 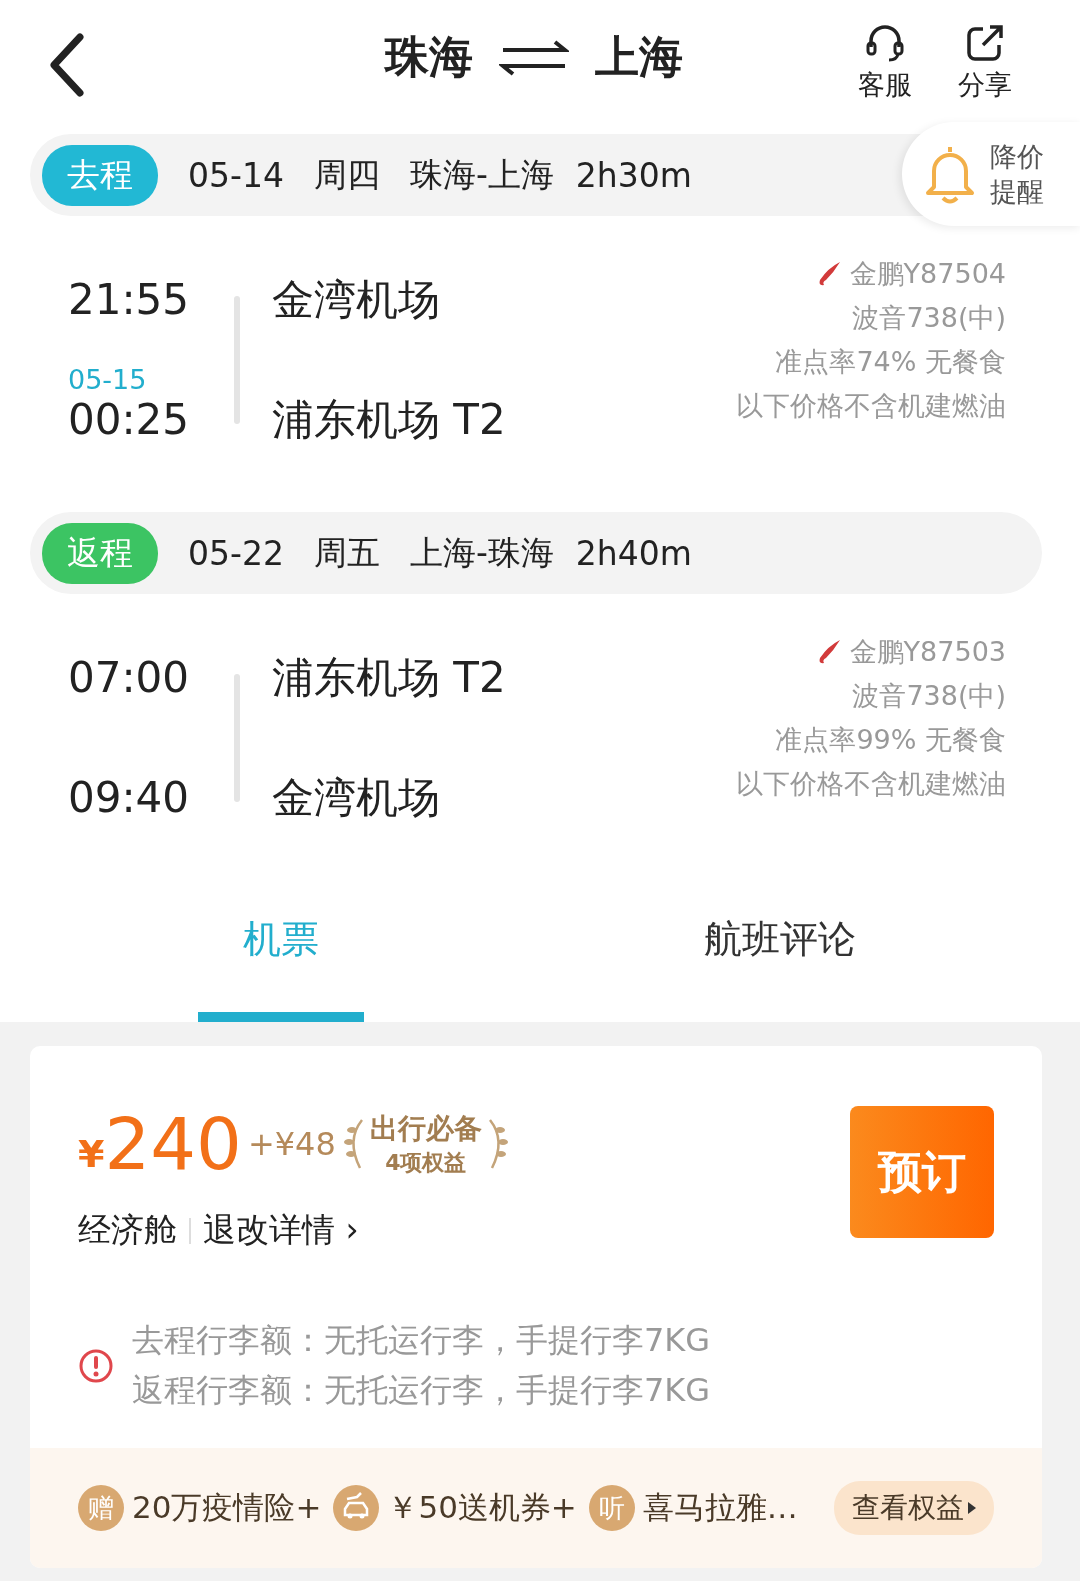 I want to click on warning-icon, so click(x=96, y=1366).